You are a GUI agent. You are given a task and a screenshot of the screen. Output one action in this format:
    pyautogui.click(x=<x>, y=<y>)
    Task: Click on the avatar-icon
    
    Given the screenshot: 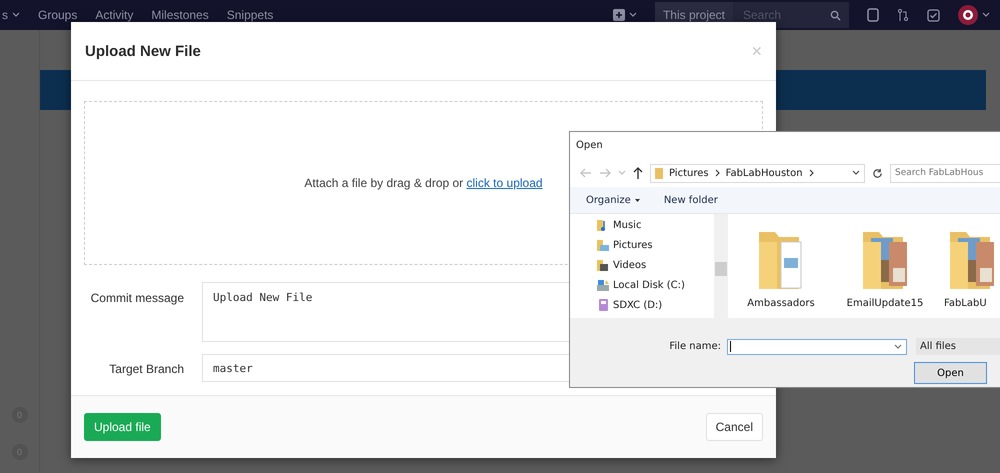 What is the action you would take?
    pyautogui.click(x=968, y=15)
    